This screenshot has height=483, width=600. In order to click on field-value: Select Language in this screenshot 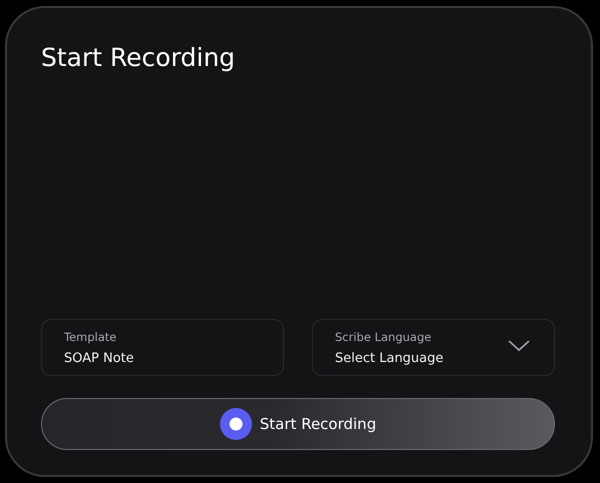, I will do `click(389, 358)`.